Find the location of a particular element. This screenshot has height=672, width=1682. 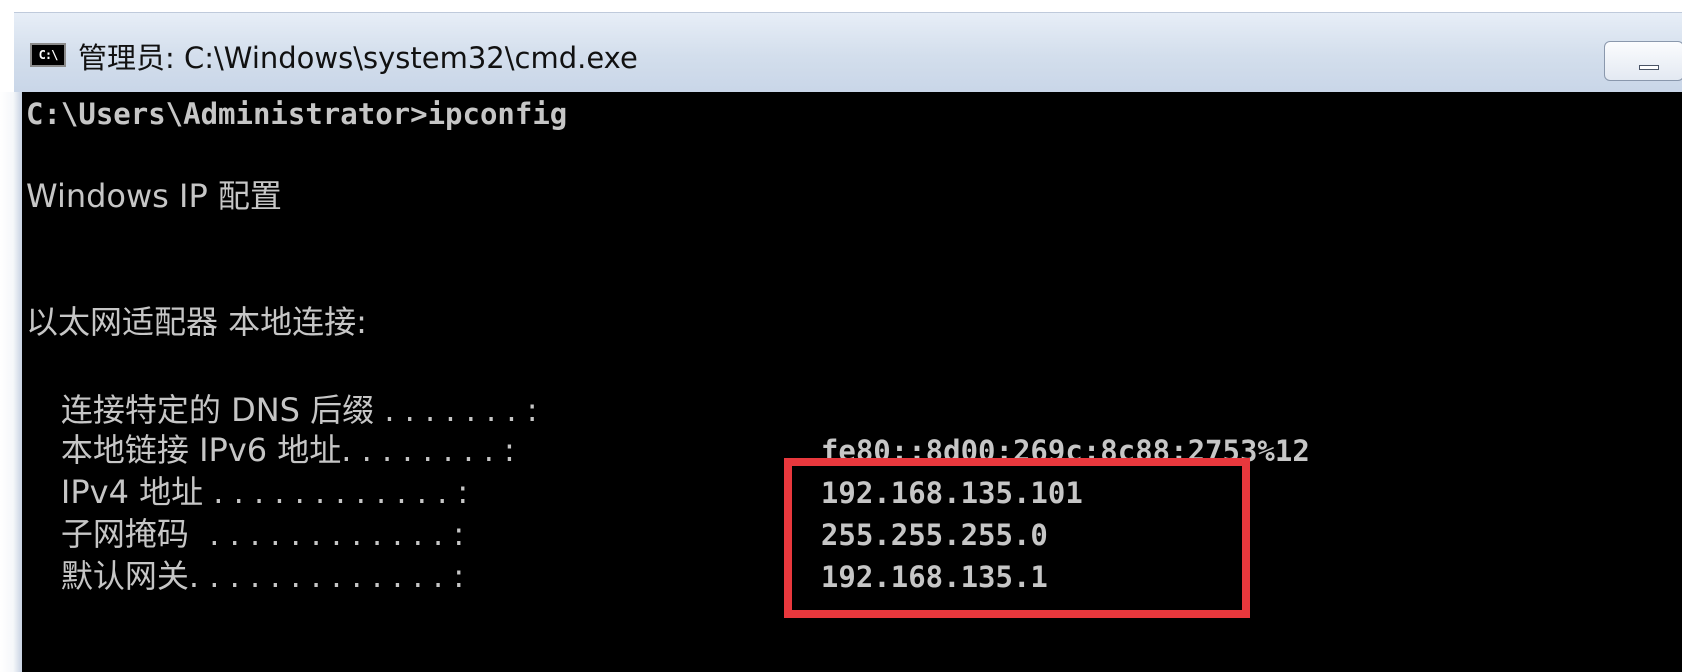

prompt-line: C:\Users\Administrator>ipconfig is located at coordinates (297, 114).